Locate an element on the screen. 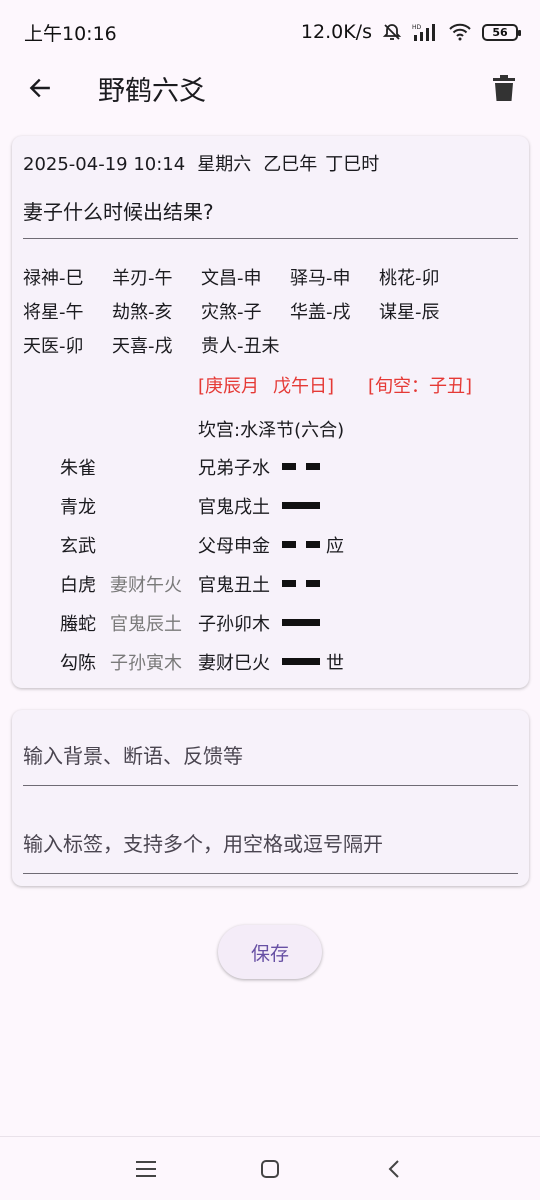 Image resolution: width=540 pixels, height=1200 pixels. delete-button is located at coordinates (504, 88).